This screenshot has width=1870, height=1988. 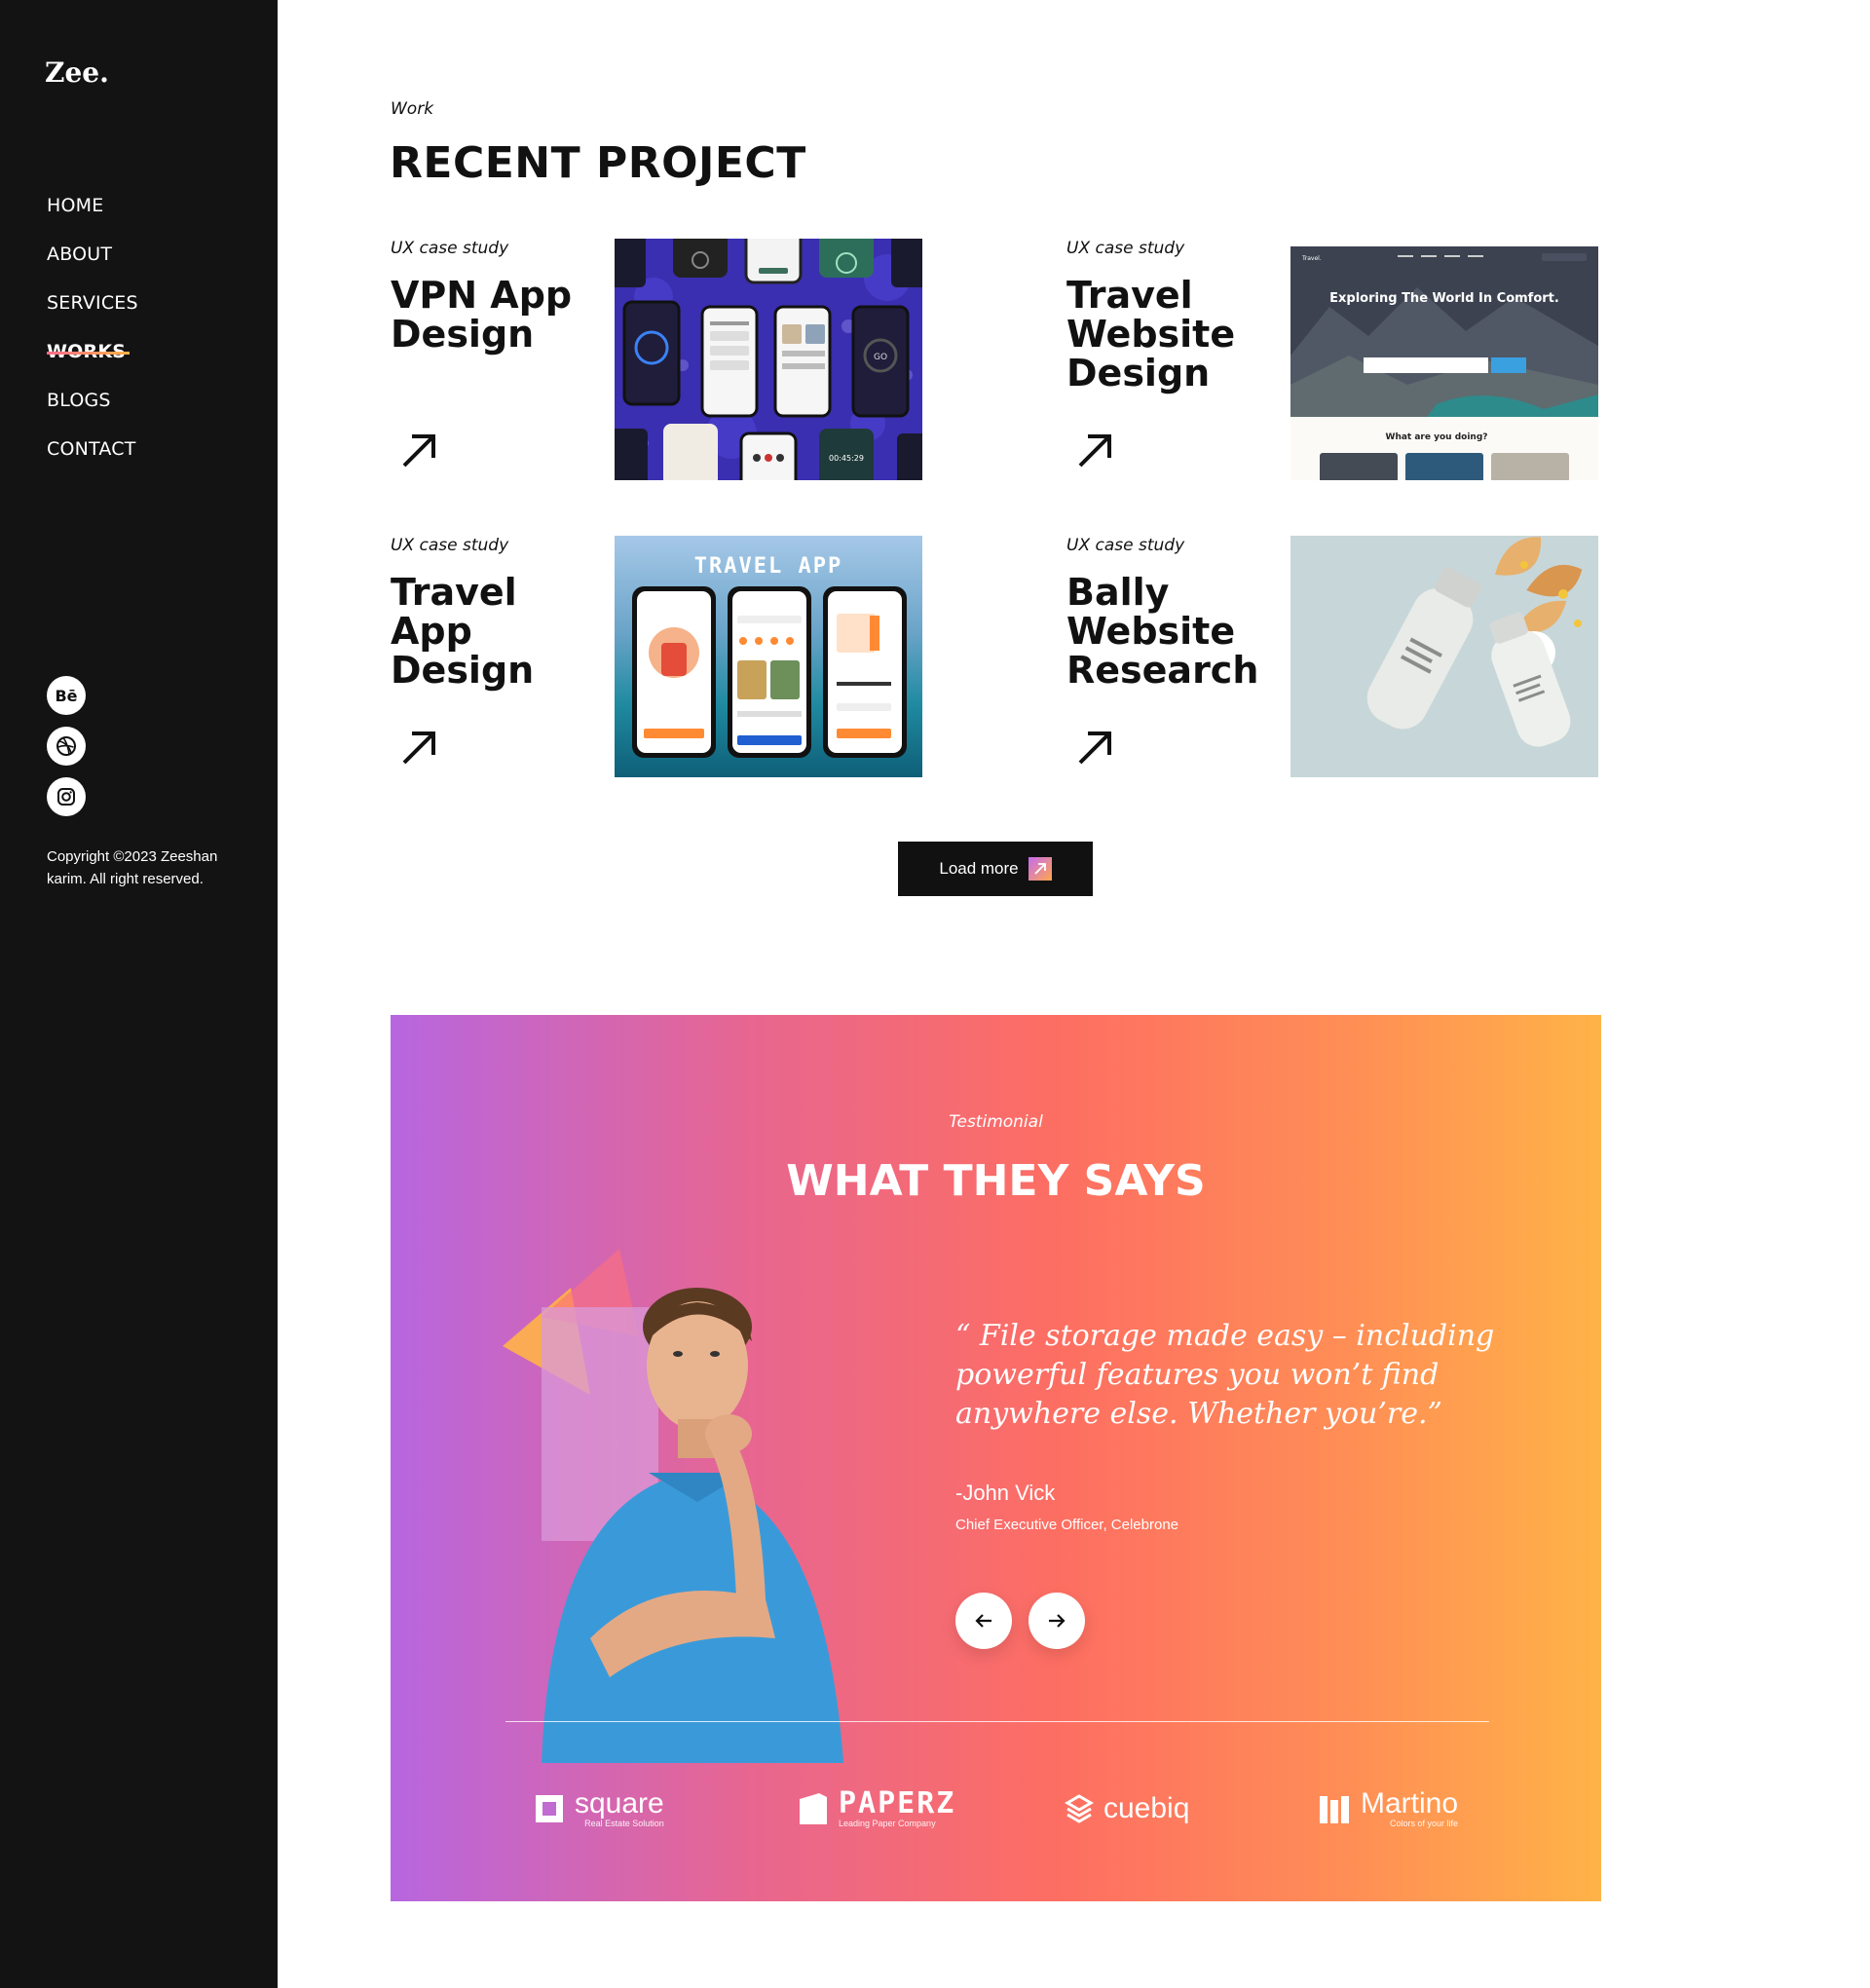 What do you see at coordinates (881, 357) in the screenshot?
I see `svg-text: GO` at bounding box center [881, 357].